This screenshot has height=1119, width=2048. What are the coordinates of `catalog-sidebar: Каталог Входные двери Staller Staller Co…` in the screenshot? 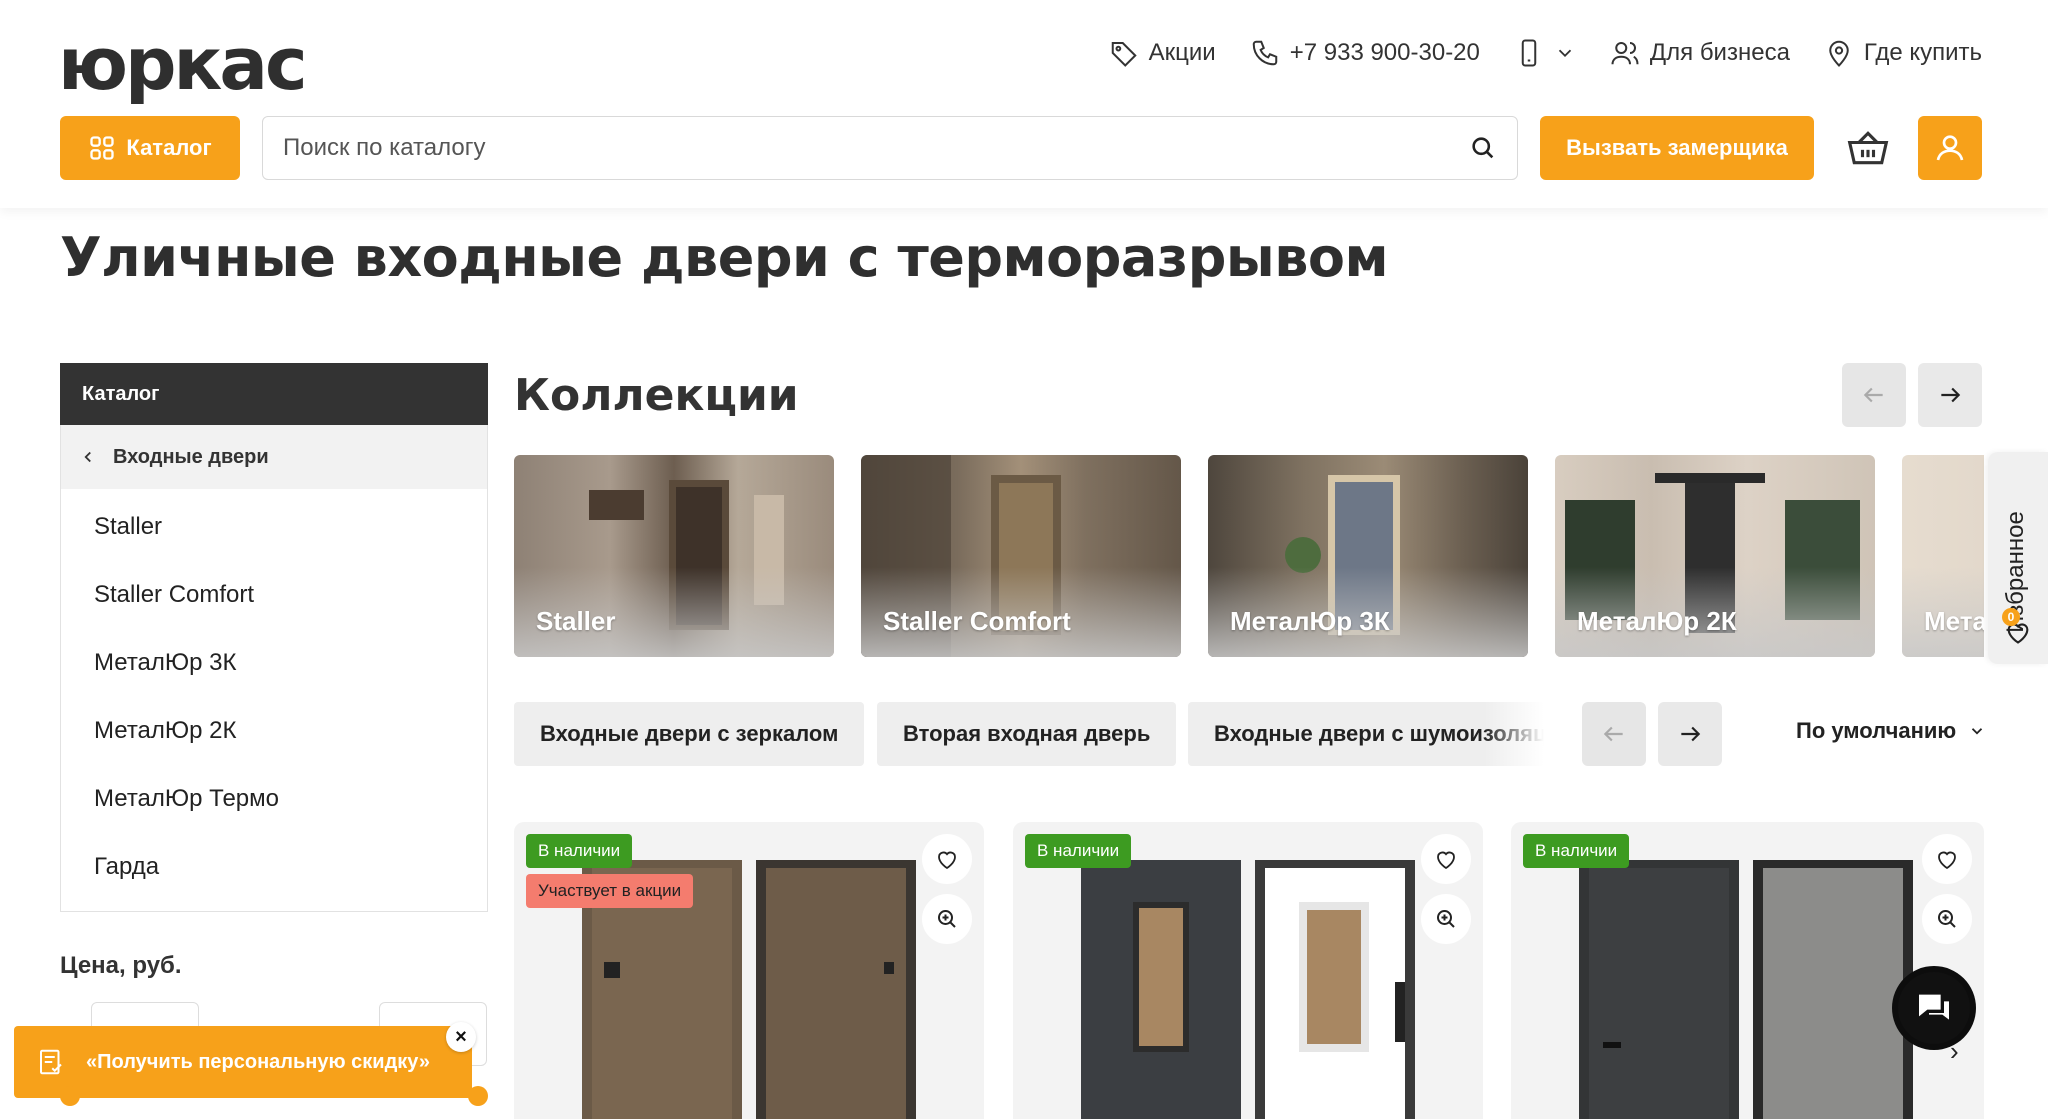 It's located at (274, 637).